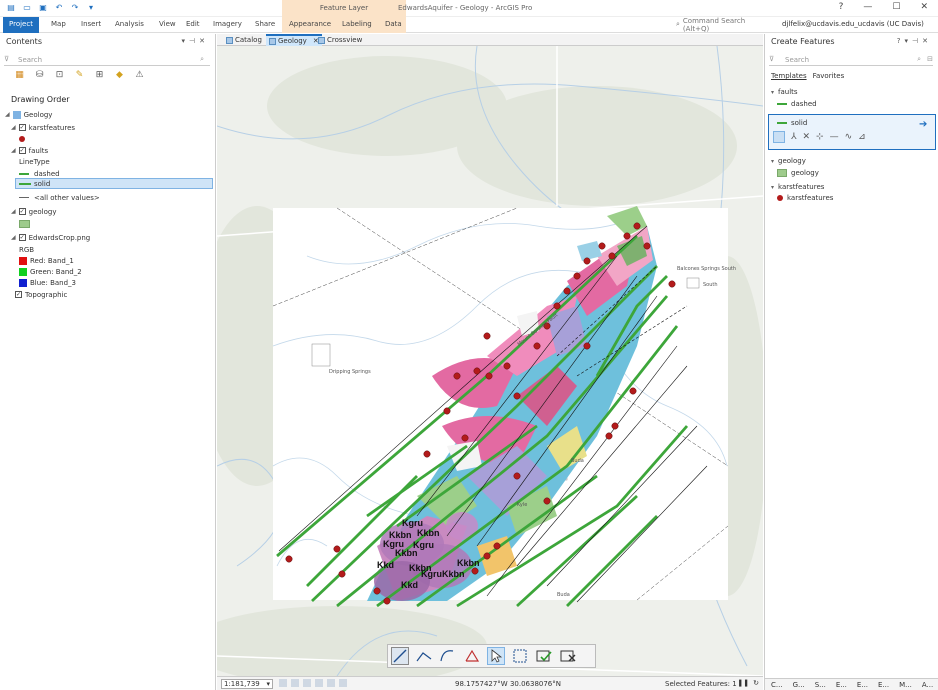 This screenshot has width=938, height=690. What do you see at coordinates (798, 173) in the screenshot?
I see `template-geology: geology` at bounding box center [798, 173].